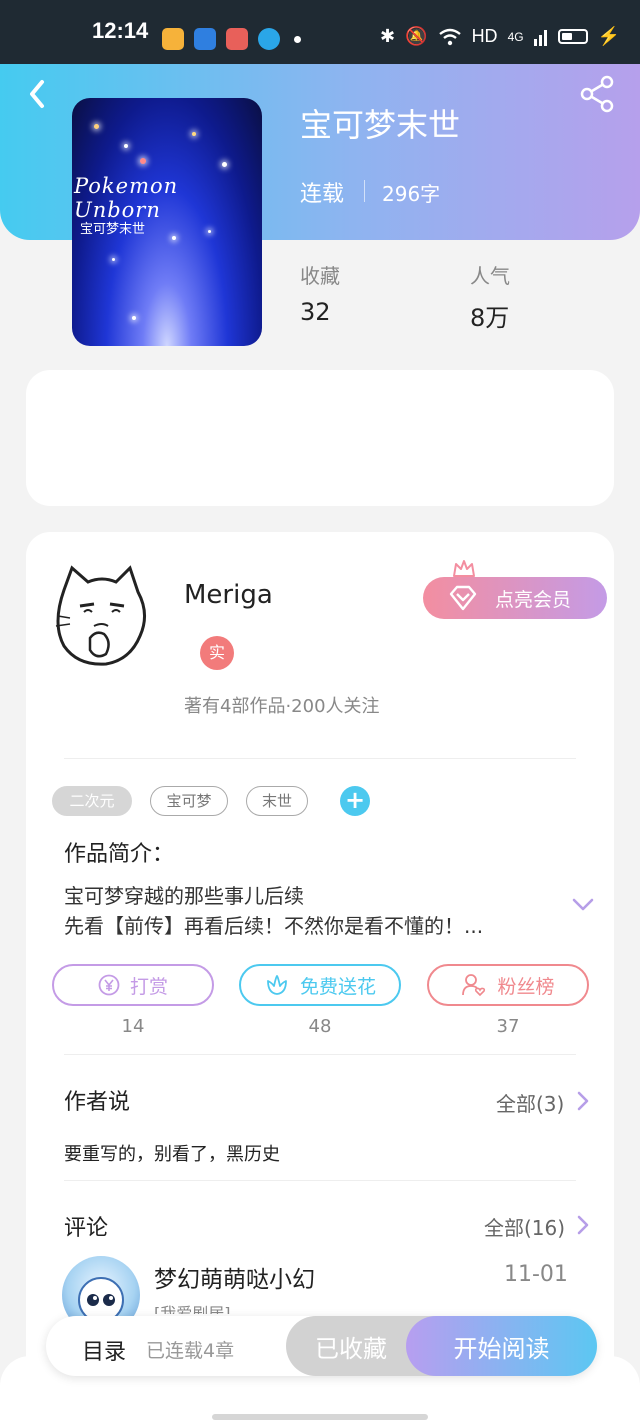  Describe the element at coordinates (126, 198) in the screenshot. I see `cover-title: Pokemon Unborn` at that location.